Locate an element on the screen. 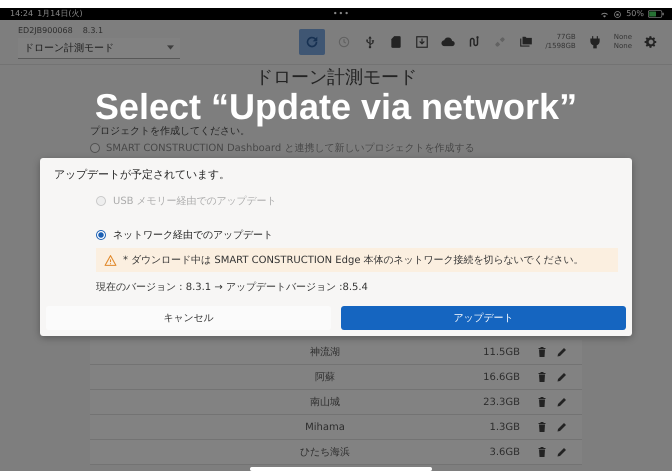 The height and width of the screenshot is (471, 672). project-name: 南山城 is located at coordinates (325, 402).